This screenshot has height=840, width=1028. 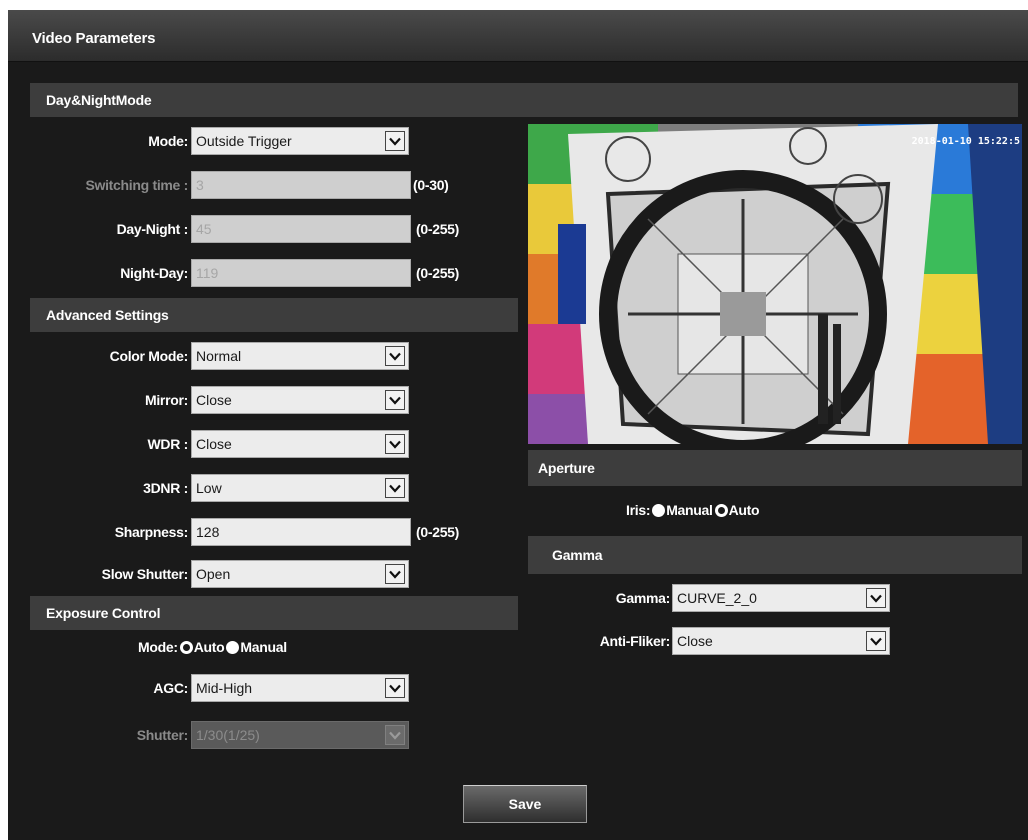 What do you see at coordinates (274, 613) in the screenshot?
I see `exposure-control-header: Exposure Control` at bounding box center [274, 613].